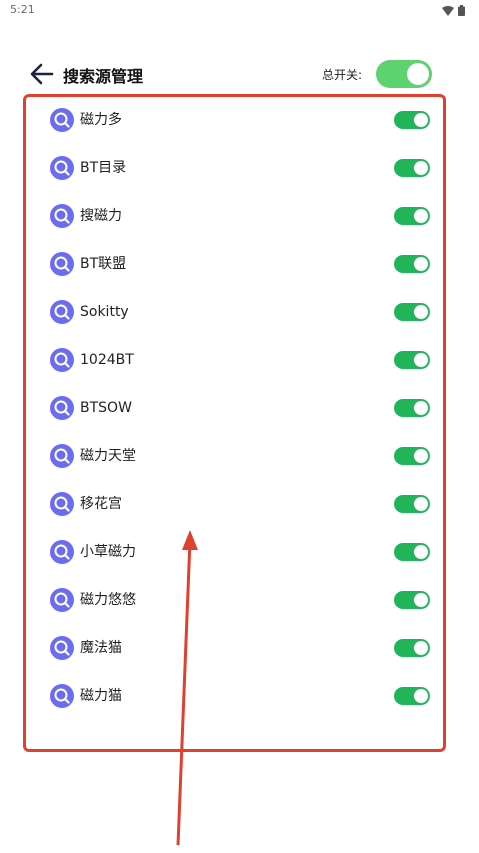  I want to click on status-bar: 5:21, so click(239, 11).